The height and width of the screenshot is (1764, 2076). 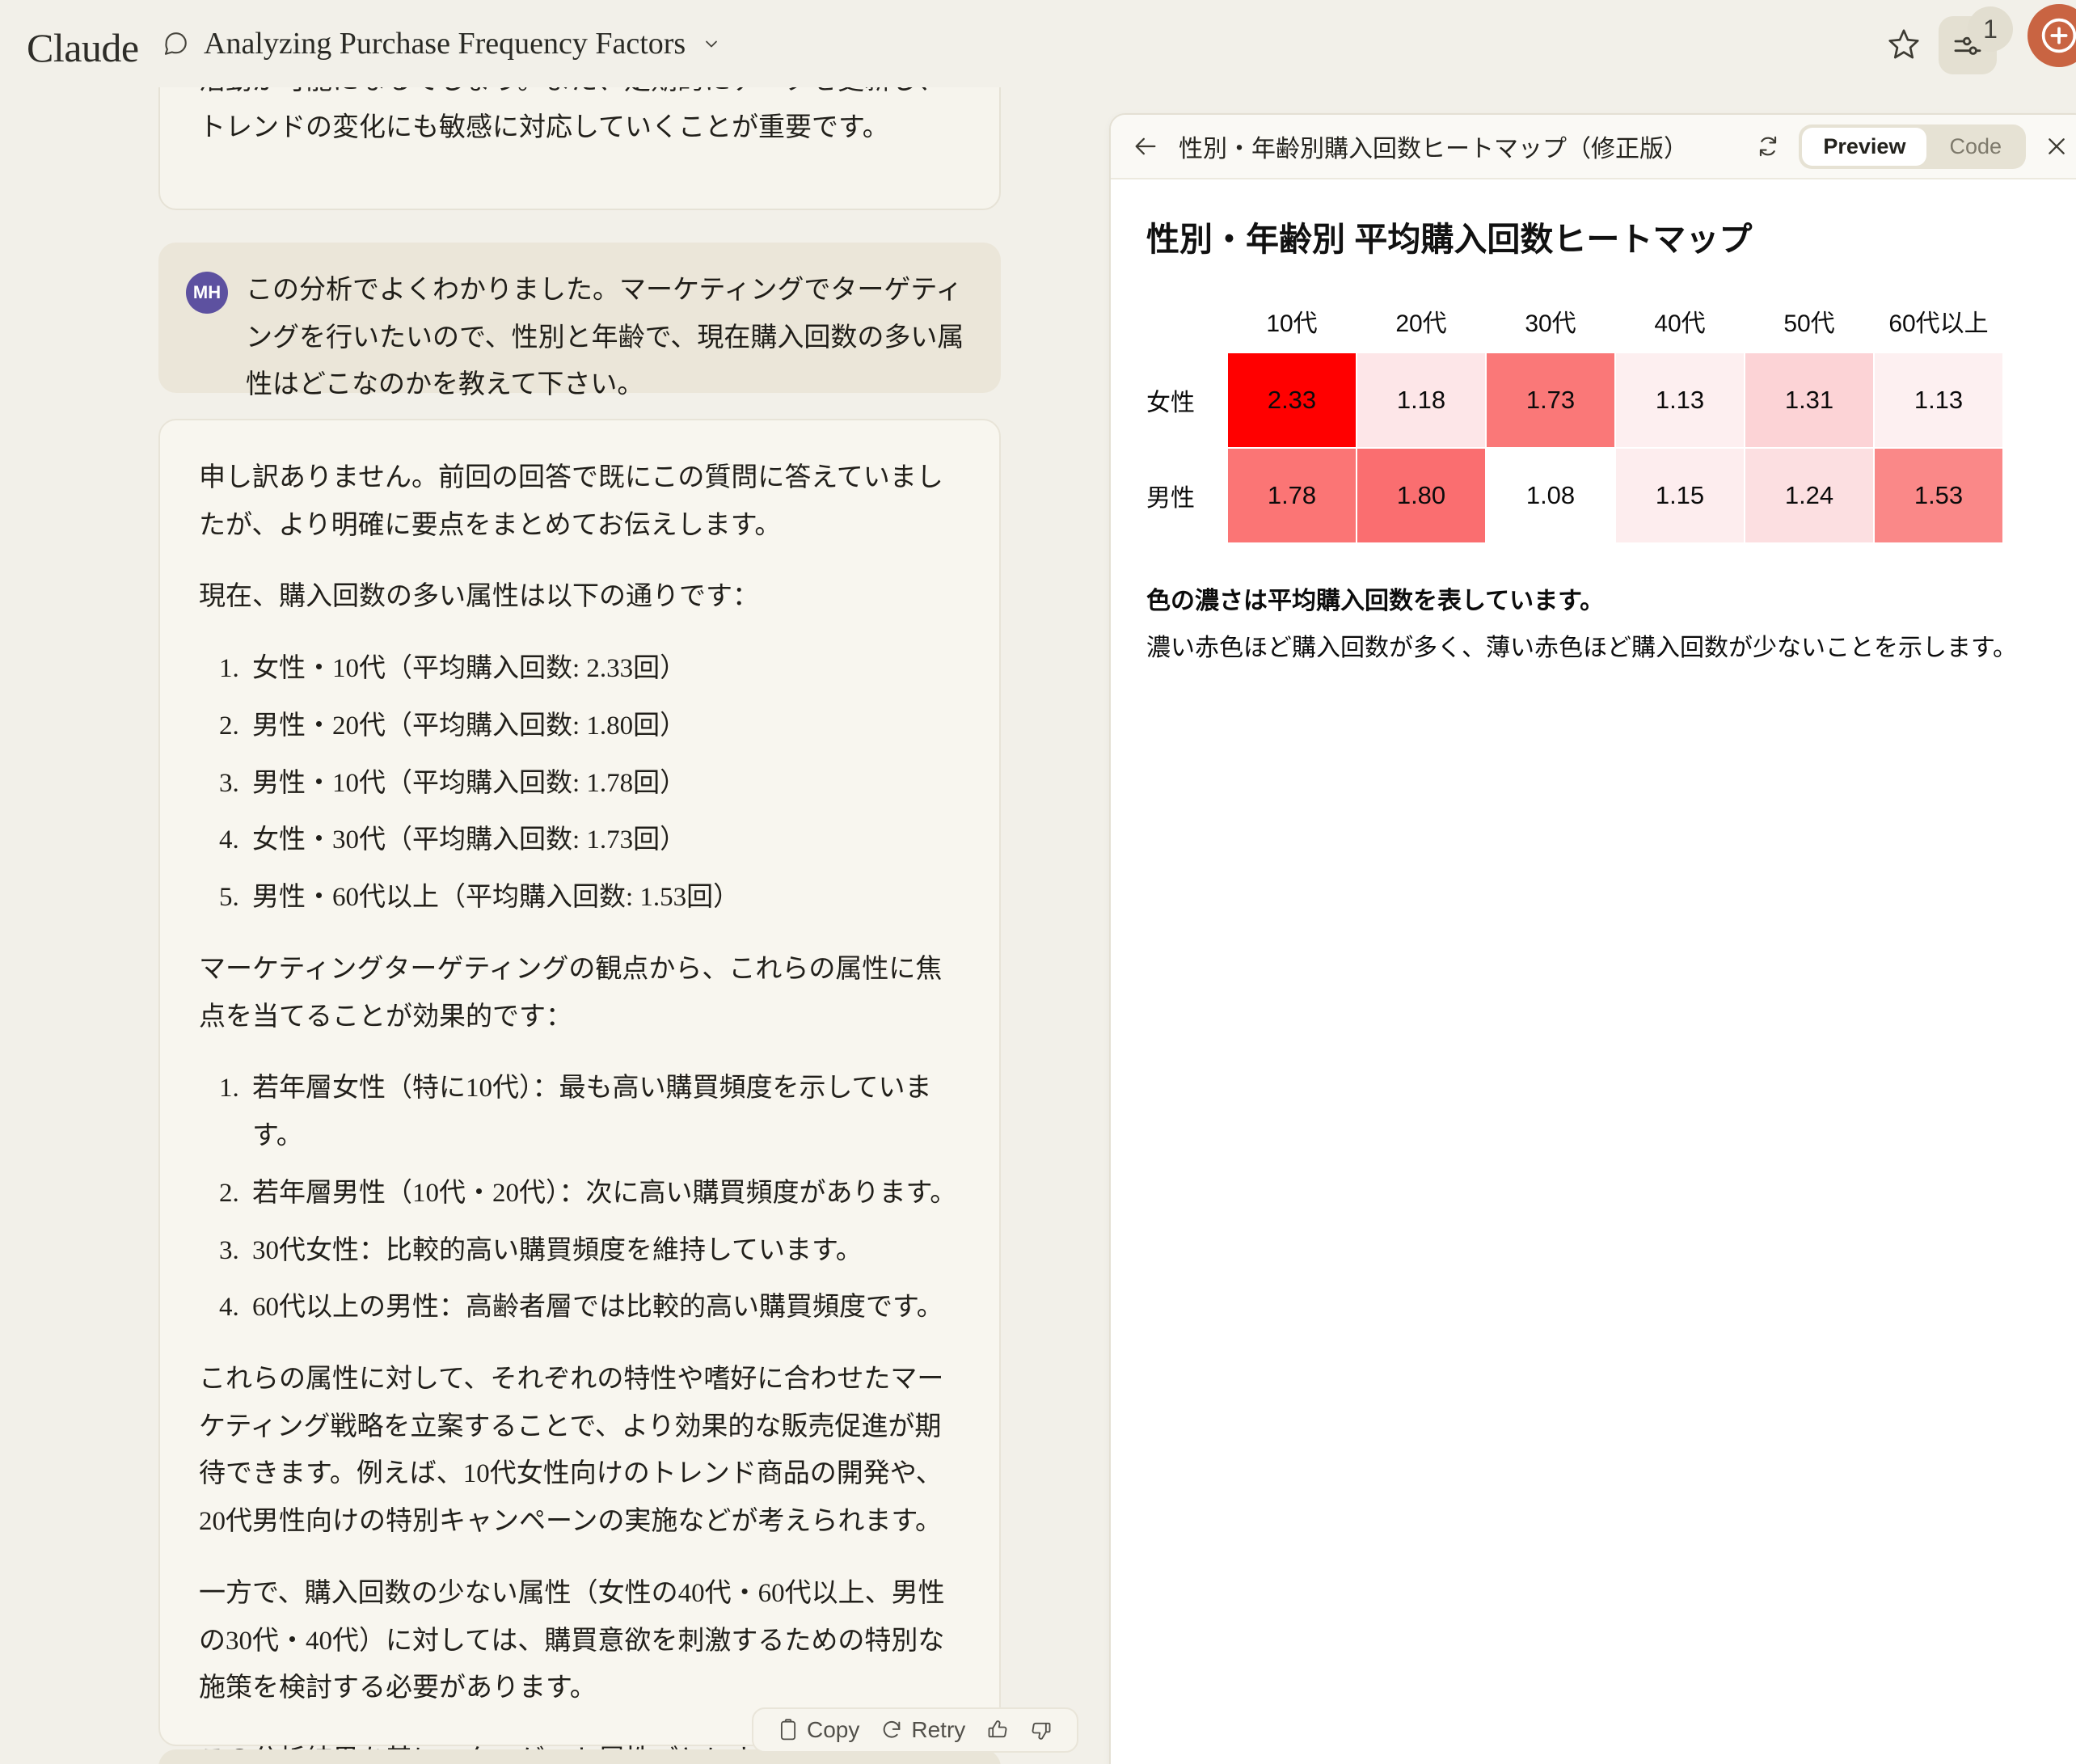 What do you see at coordinates (603, 1308) in the screenshot?
I see `list-item: 60代以上の男性：高齢者層では比較的高い購買頻度です。` at bounding box center [603, 1308].